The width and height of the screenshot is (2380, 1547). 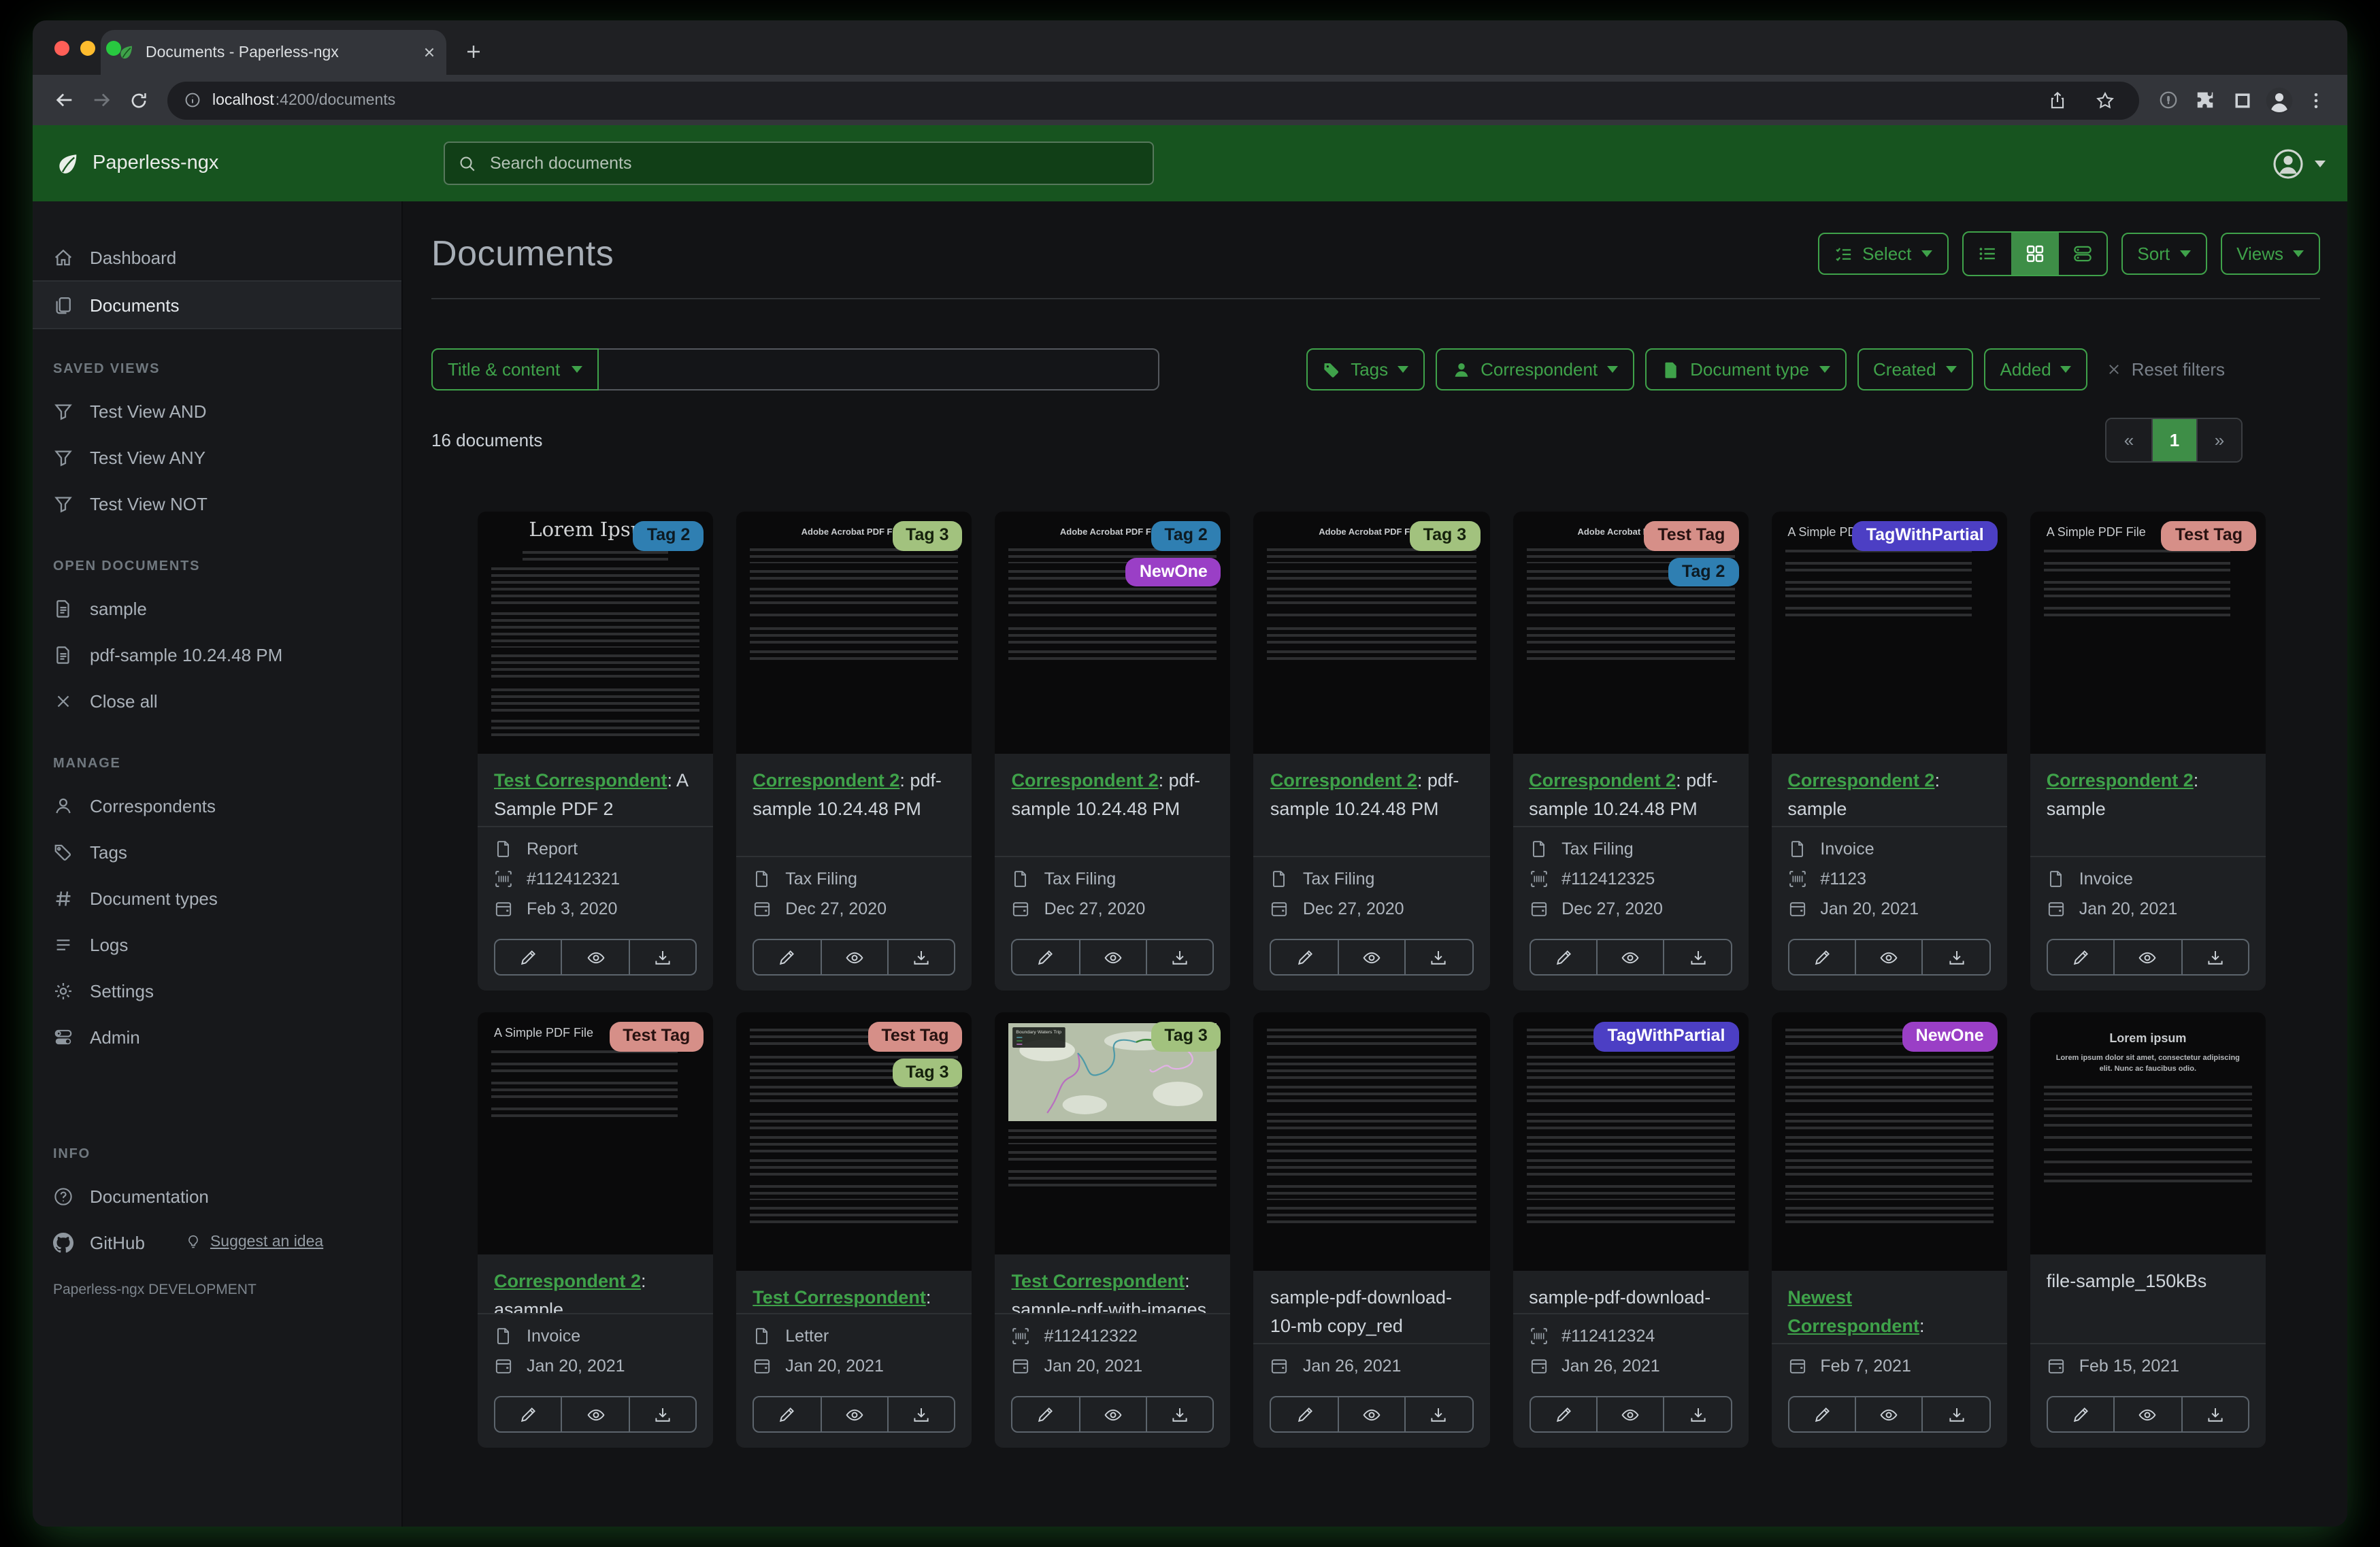 What do you see at coordinates (2056, 100) in the screenshot?
I see `share-icon` at bounding box center [2056, 100].